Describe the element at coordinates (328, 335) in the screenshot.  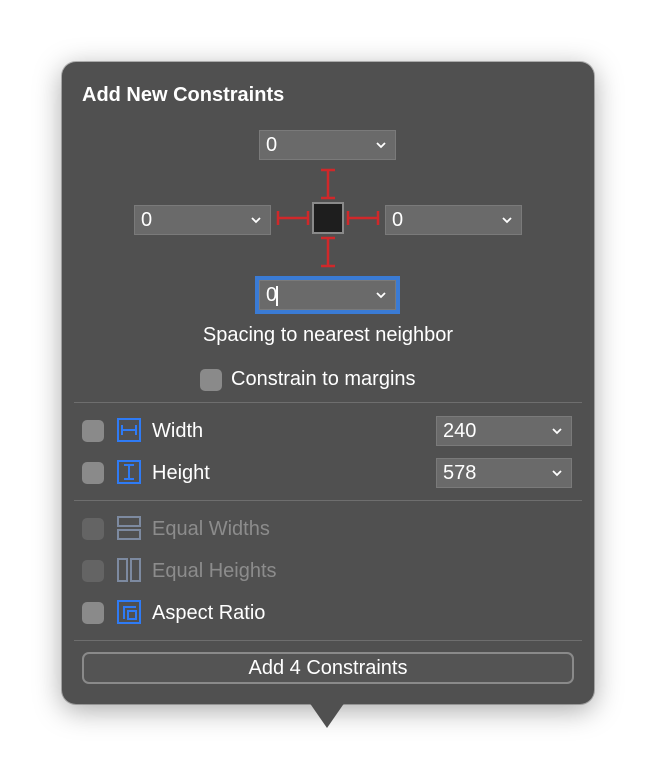
I see `spacing-caption: Spacing to nearest neighbor` at that location.